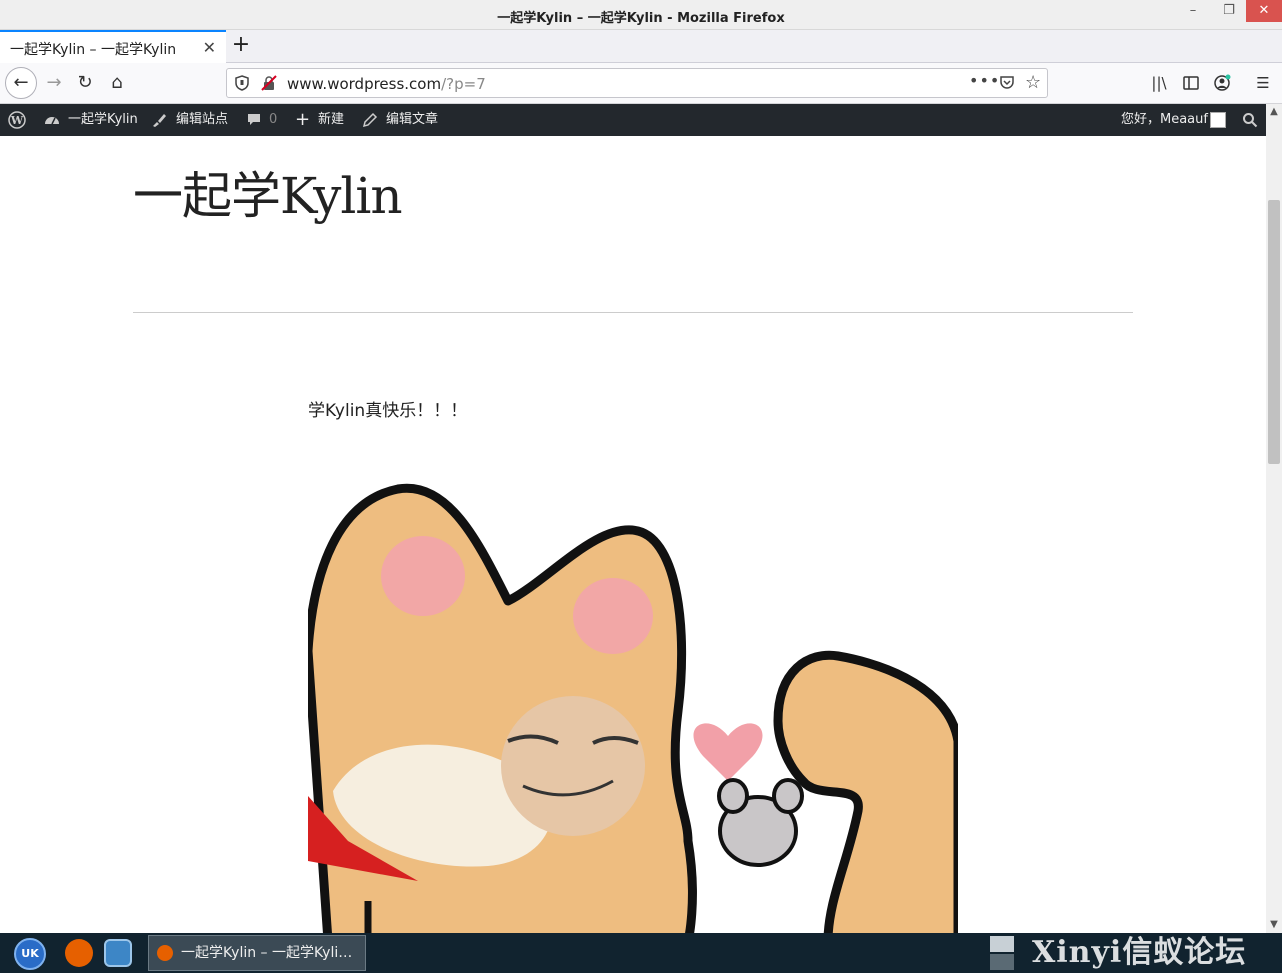 The height and width of the screenshot is (973, 1282). I want to click on scroll-up-icon: ▲, so click(1274, 112).